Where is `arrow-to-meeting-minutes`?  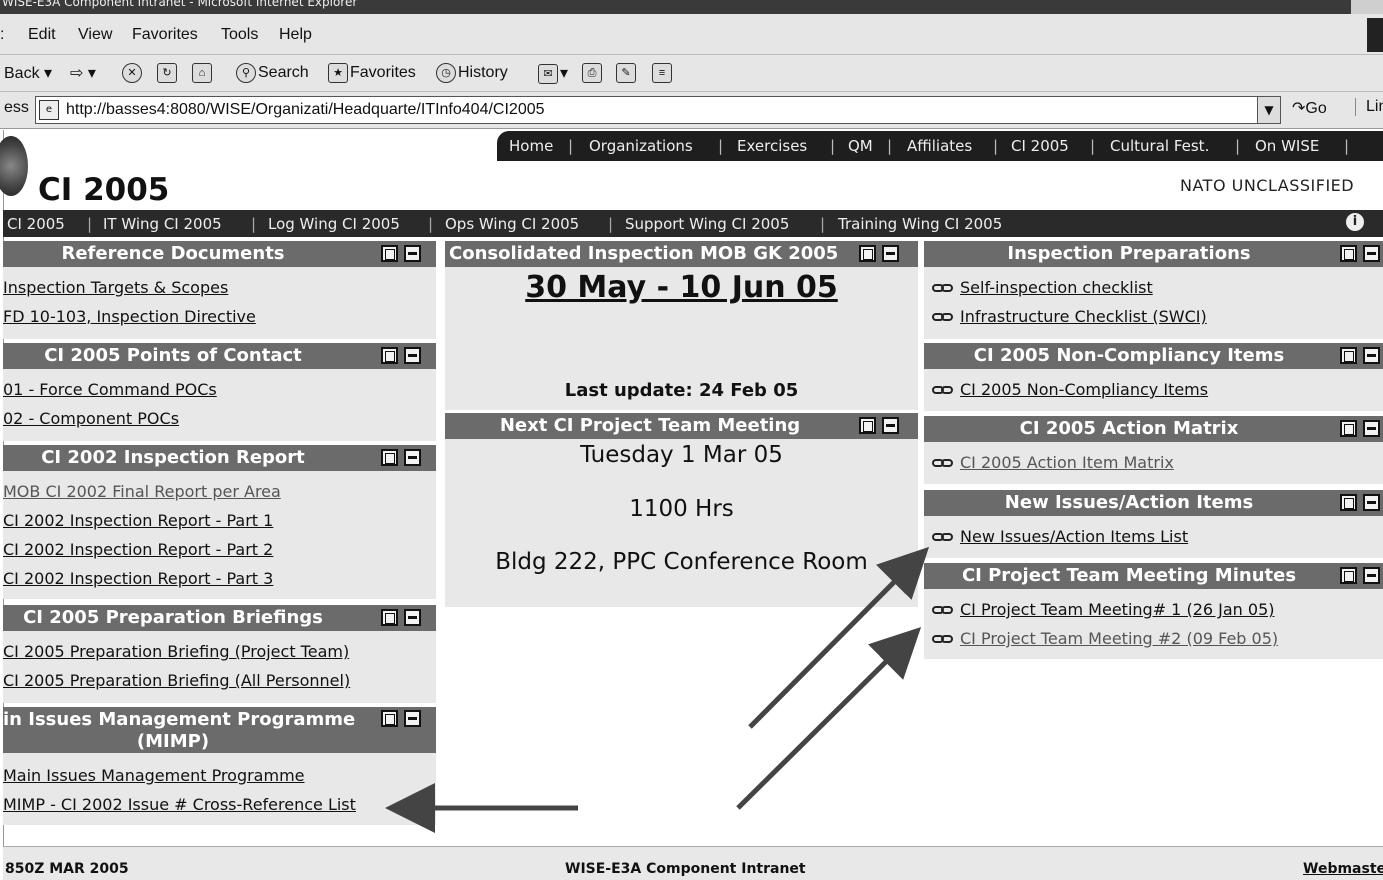 arrow-to-meeting-minutes is located at coordinates (829, 718).